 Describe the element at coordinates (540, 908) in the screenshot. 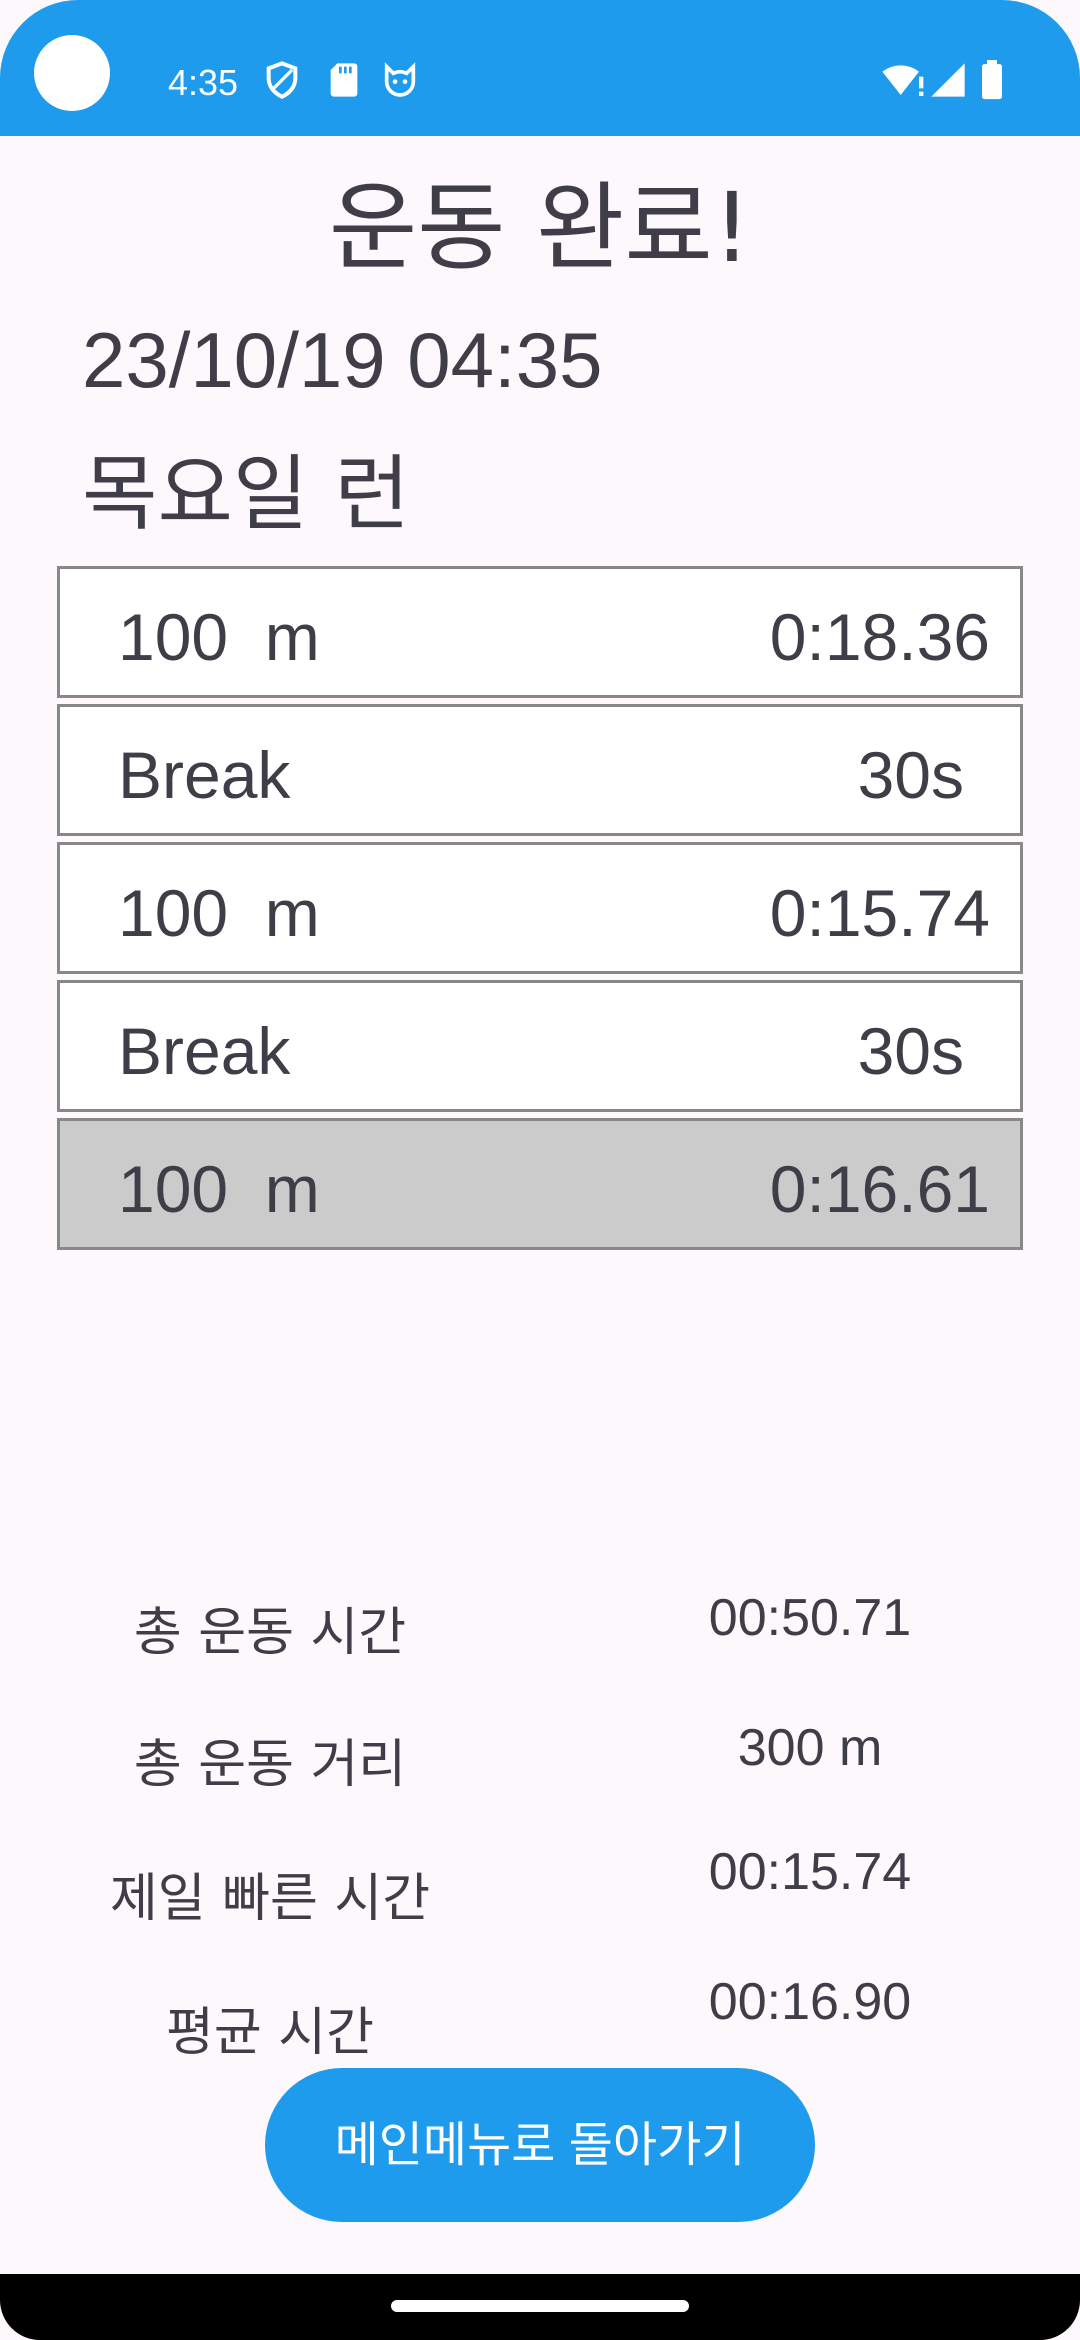

I see `interval-row: 100 m 0:15.74` at that location.